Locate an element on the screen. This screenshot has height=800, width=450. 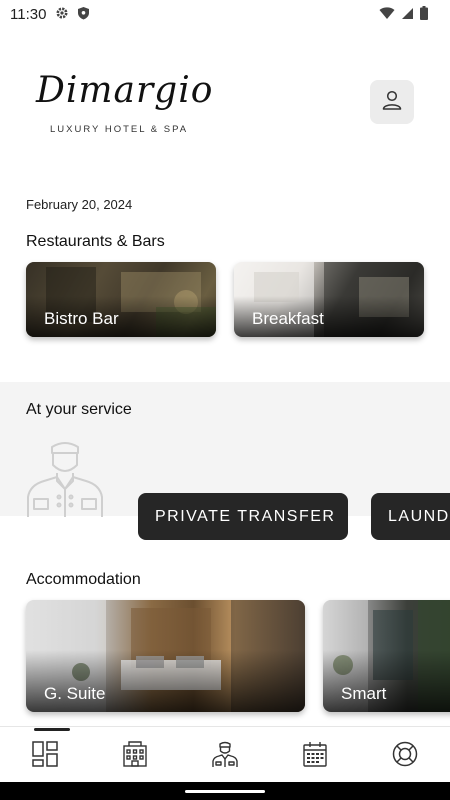
nav-concierge is located at coordinates (225, 756).